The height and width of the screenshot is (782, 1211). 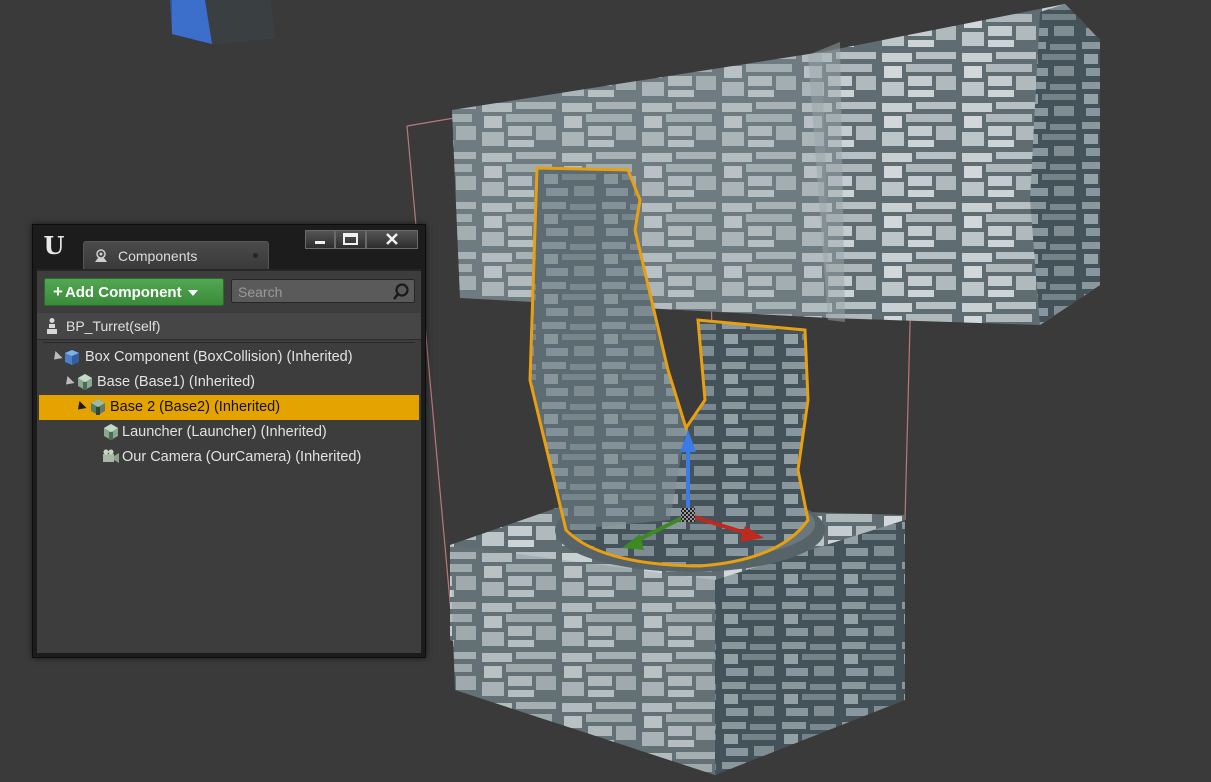 I want to click on tree-item-launcher: Launcher (Launcher) (Inherited), so click(x=229, y=432).